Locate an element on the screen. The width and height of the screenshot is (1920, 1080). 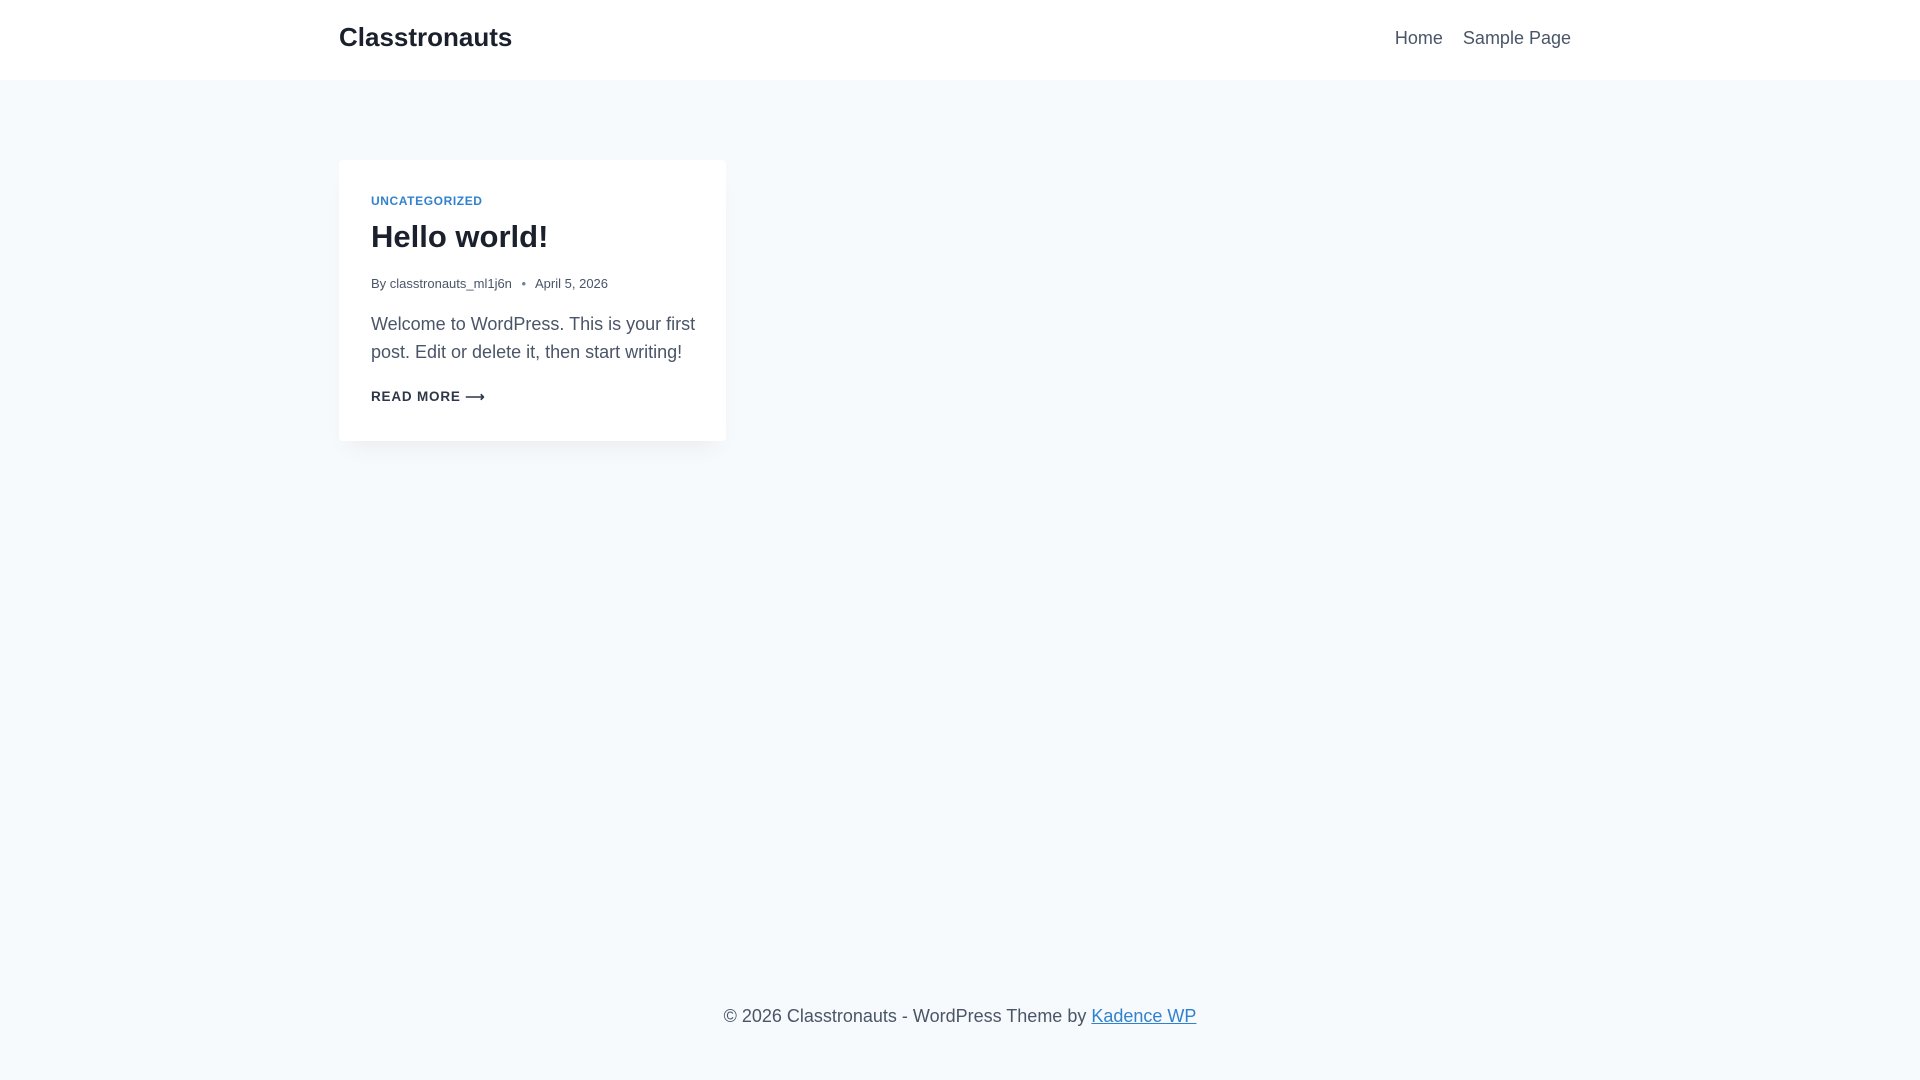
author-link: classtronauts_ml1j6n is located at coordinates (451, 283).